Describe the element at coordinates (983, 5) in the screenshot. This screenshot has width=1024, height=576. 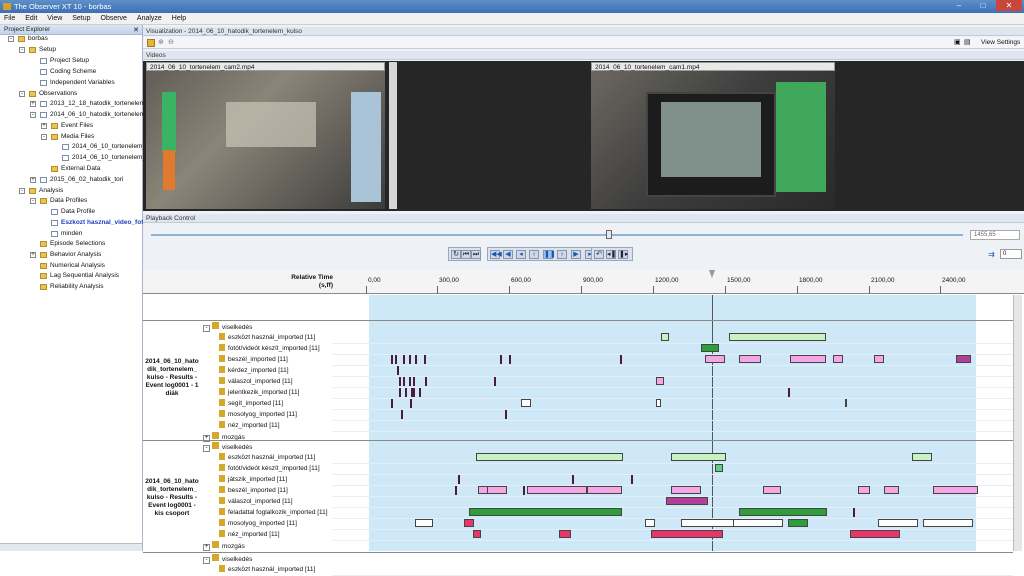
I see `maximize-button: □` at that location.